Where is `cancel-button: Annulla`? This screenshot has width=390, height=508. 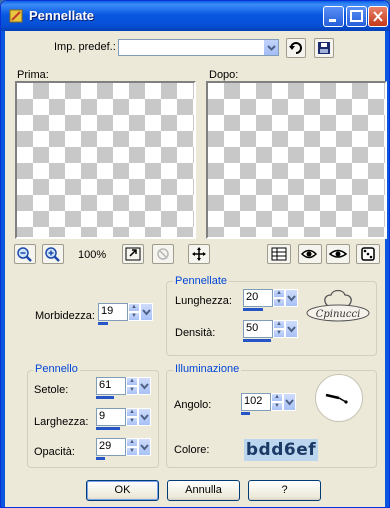
cancel-button: Annulla is located at coordinates (203, 490).